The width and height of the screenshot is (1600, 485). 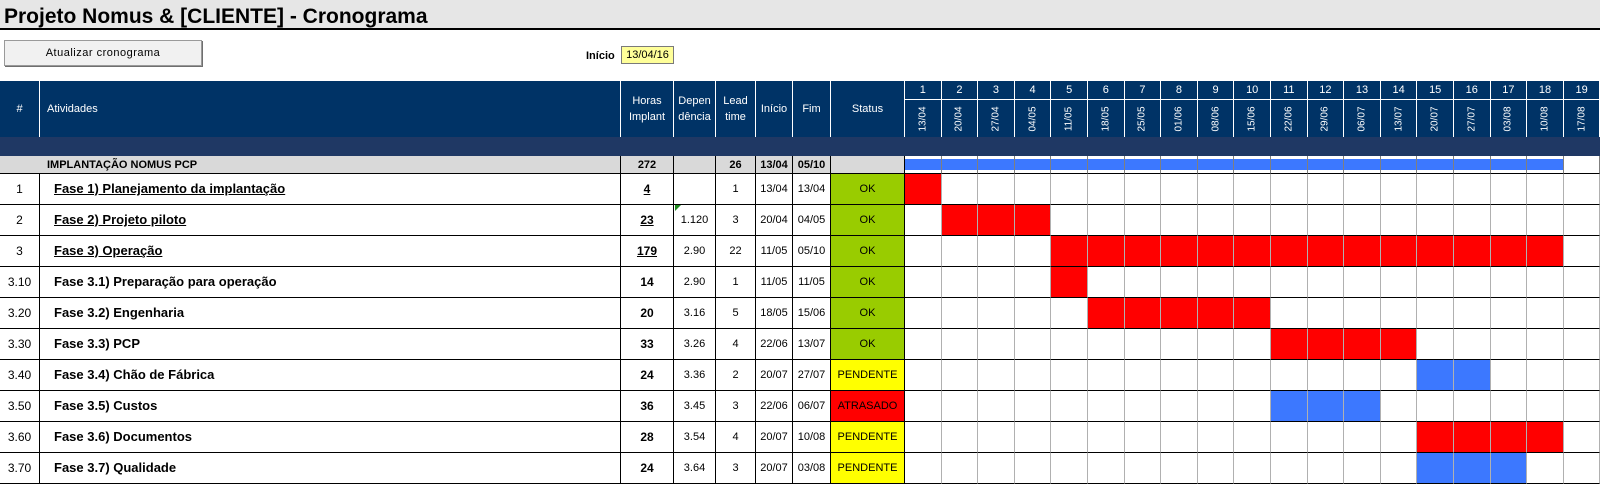 What do you see at coordinates (695, 282) in the screenshot?
I see `row-dep: 2.90` at bounding box center [695, 282].